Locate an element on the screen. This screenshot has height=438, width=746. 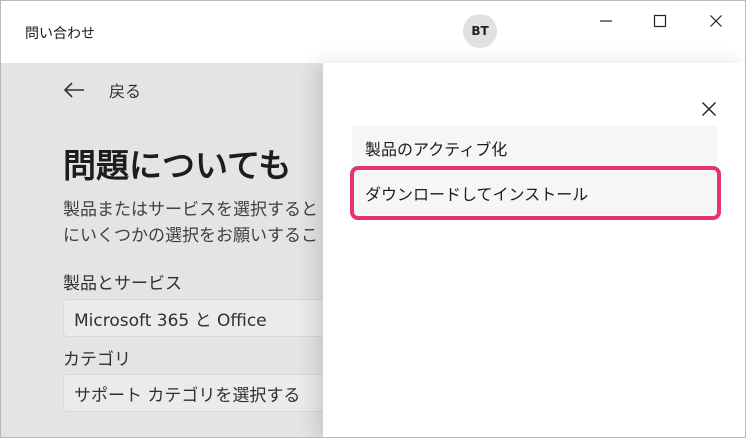
window-close-button is located at coordinates (716, 21).